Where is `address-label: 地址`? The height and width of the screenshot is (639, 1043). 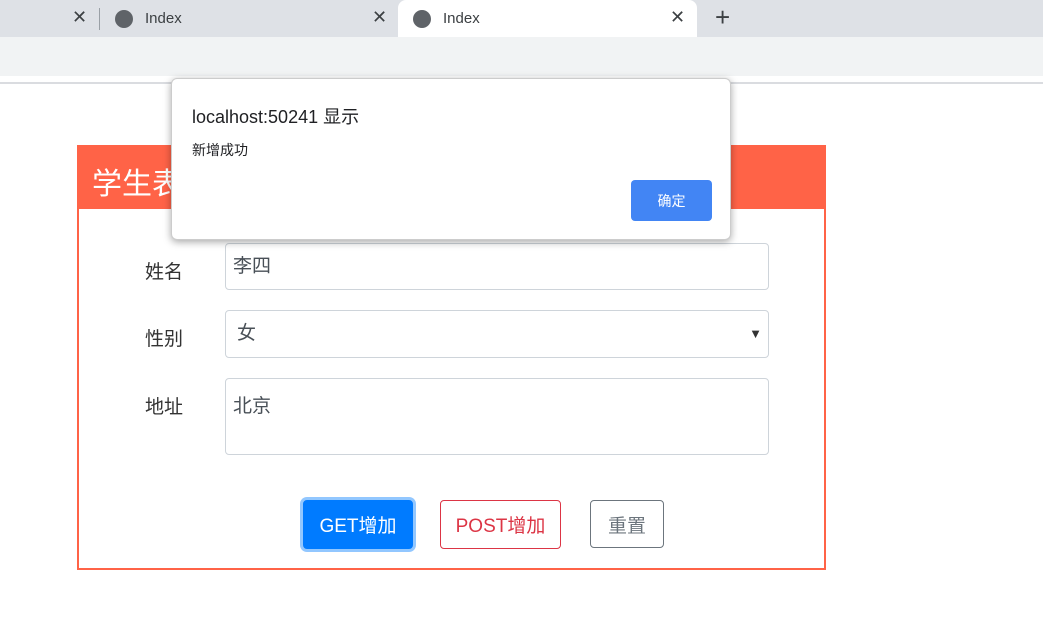 address-label: 地址 is located at coordinates (164, 407).